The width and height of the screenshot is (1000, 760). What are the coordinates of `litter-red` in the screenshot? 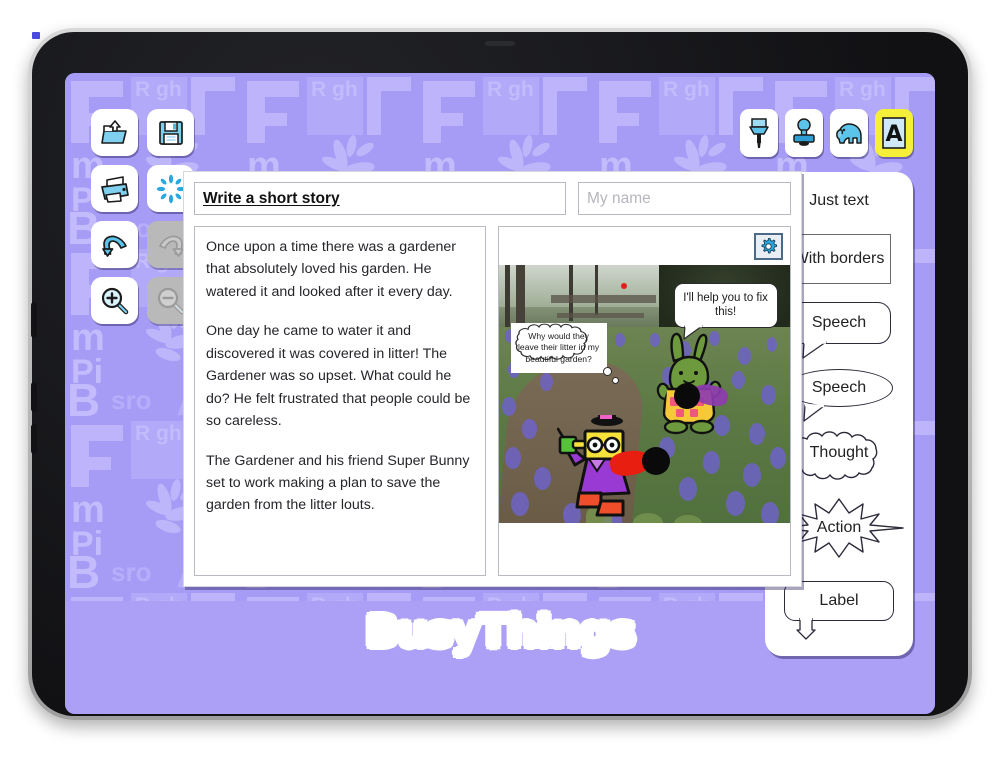 It's located at (640, 462).